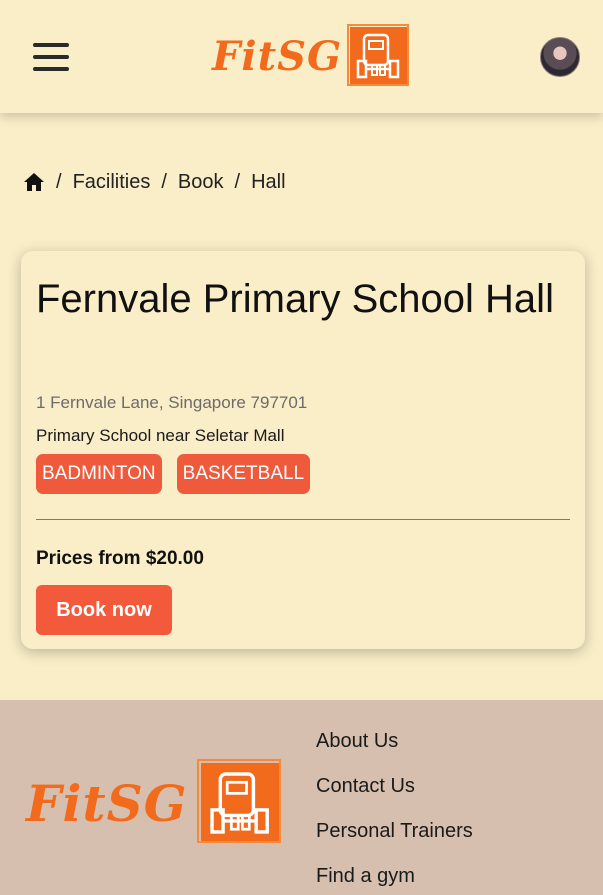 This screenshot has width=603, height=895. I want to click on footer-logo: FitSG, so click(154, 801).